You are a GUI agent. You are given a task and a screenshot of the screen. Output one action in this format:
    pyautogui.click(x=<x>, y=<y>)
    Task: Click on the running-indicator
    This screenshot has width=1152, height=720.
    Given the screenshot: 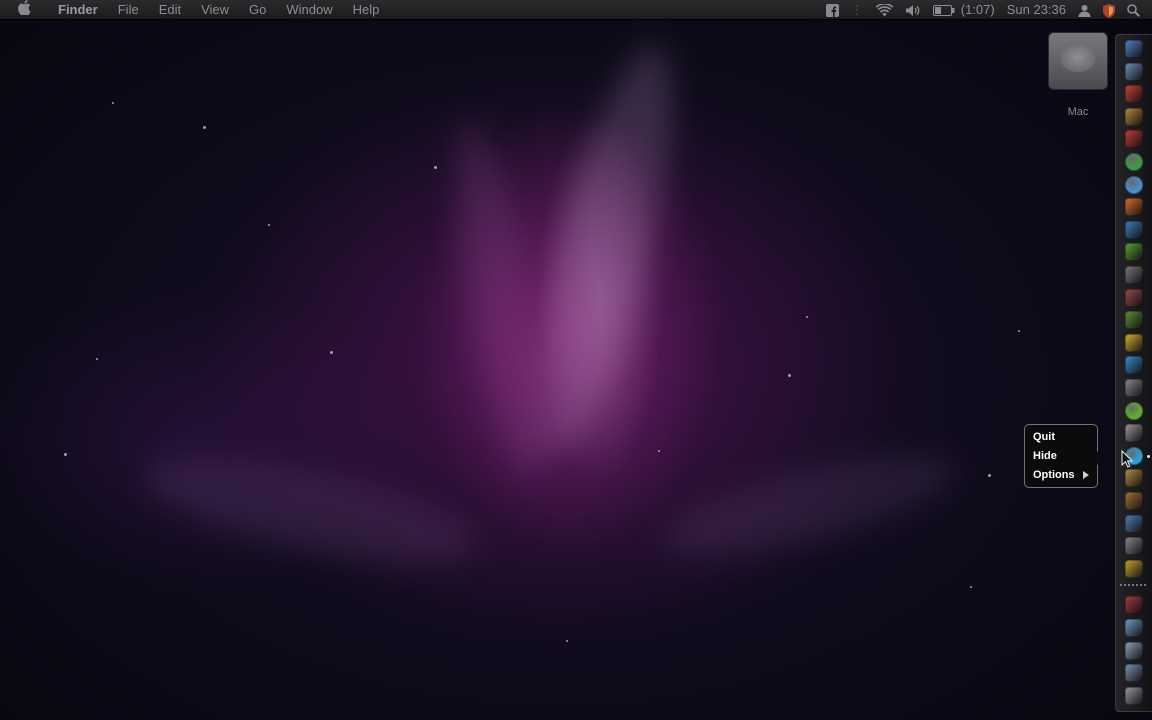 What is the action you would take?
    pyautogui.click(x=1148, y=456)
    